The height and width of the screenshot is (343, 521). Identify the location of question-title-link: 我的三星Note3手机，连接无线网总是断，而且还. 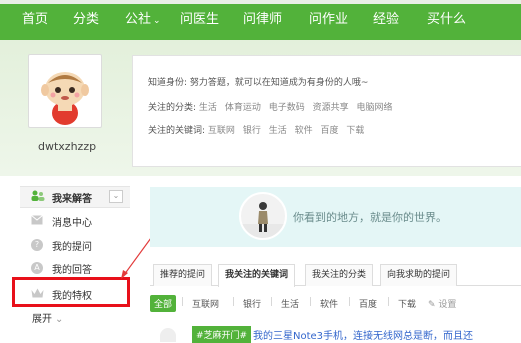
(363, 334).